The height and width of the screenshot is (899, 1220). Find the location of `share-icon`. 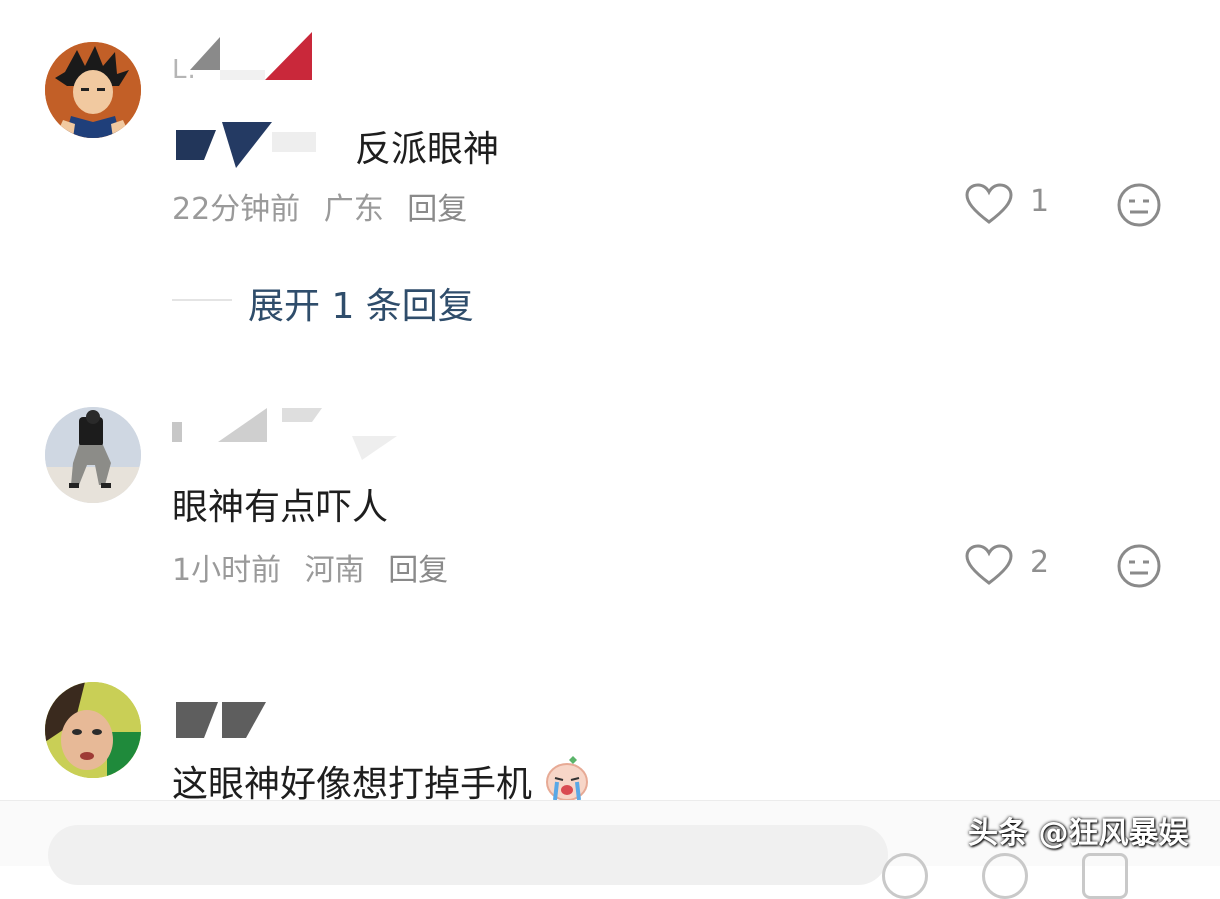

share-icon is located at coordinates (905, 876).